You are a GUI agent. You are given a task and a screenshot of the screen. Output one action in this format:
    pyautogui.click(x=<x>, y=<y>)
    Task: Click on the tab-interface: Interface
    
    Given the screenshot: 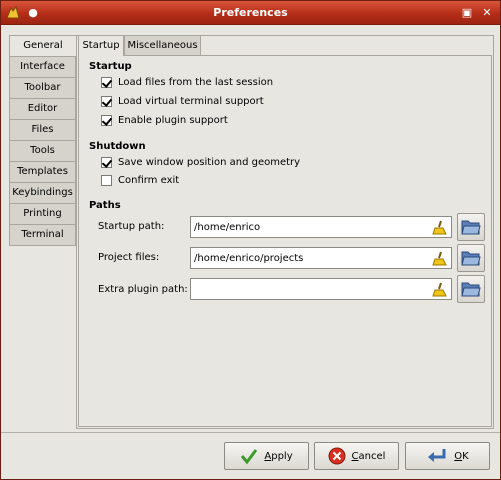 What is the action you would take?
    pyautogui.click(x=42, y=67)
    